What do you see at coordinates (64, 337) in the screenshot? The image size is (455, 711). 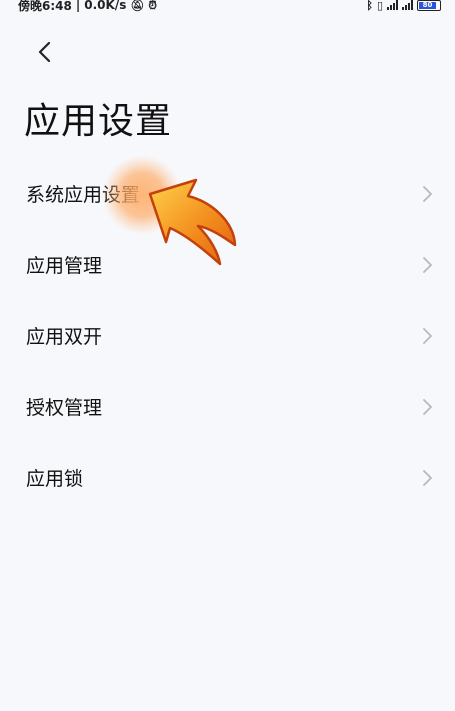 I see `menu-item-label: 应用双开` at bounding box center [64, 337].